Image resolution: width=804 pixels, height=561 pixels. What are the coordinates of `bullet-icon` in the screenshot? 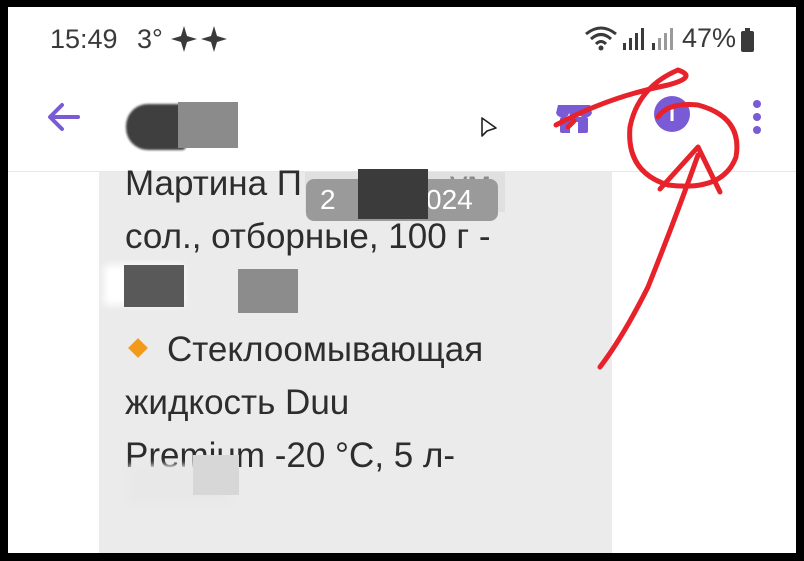 It's located at (138, 348).